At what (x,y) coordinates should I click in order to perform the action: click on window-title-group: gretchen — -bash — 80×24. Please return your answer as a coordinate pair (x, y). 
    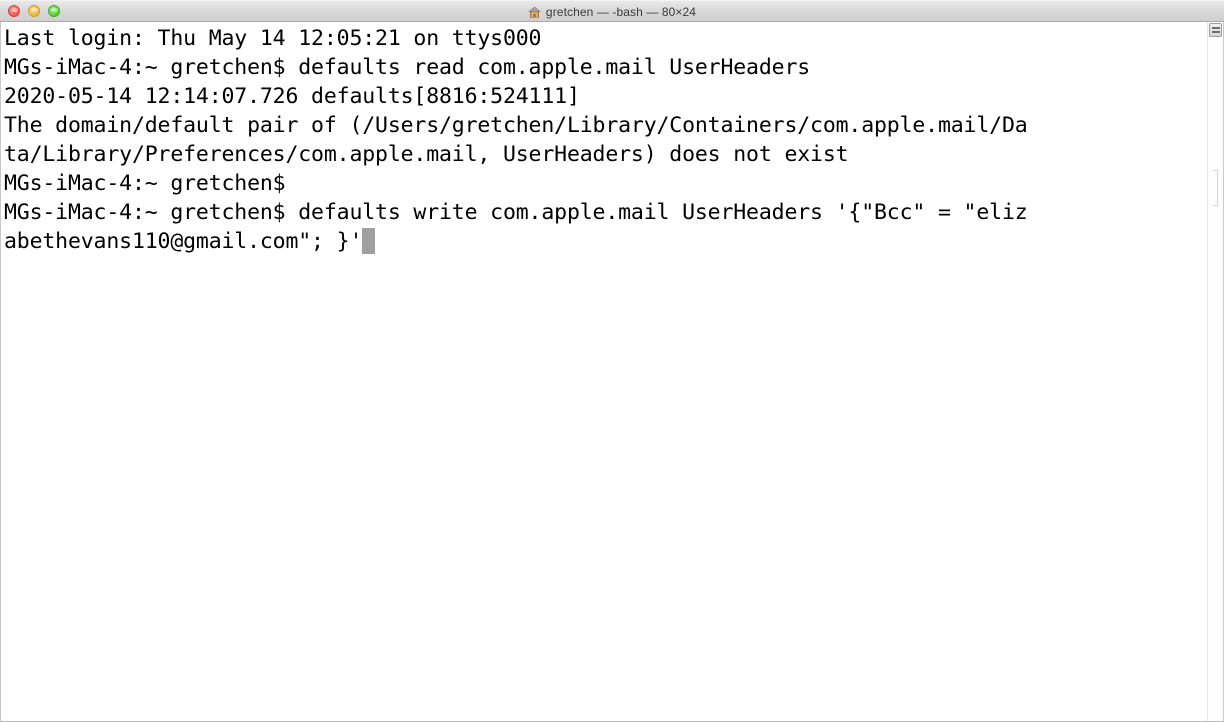
    Looking at the image, I should click on (612, 12).